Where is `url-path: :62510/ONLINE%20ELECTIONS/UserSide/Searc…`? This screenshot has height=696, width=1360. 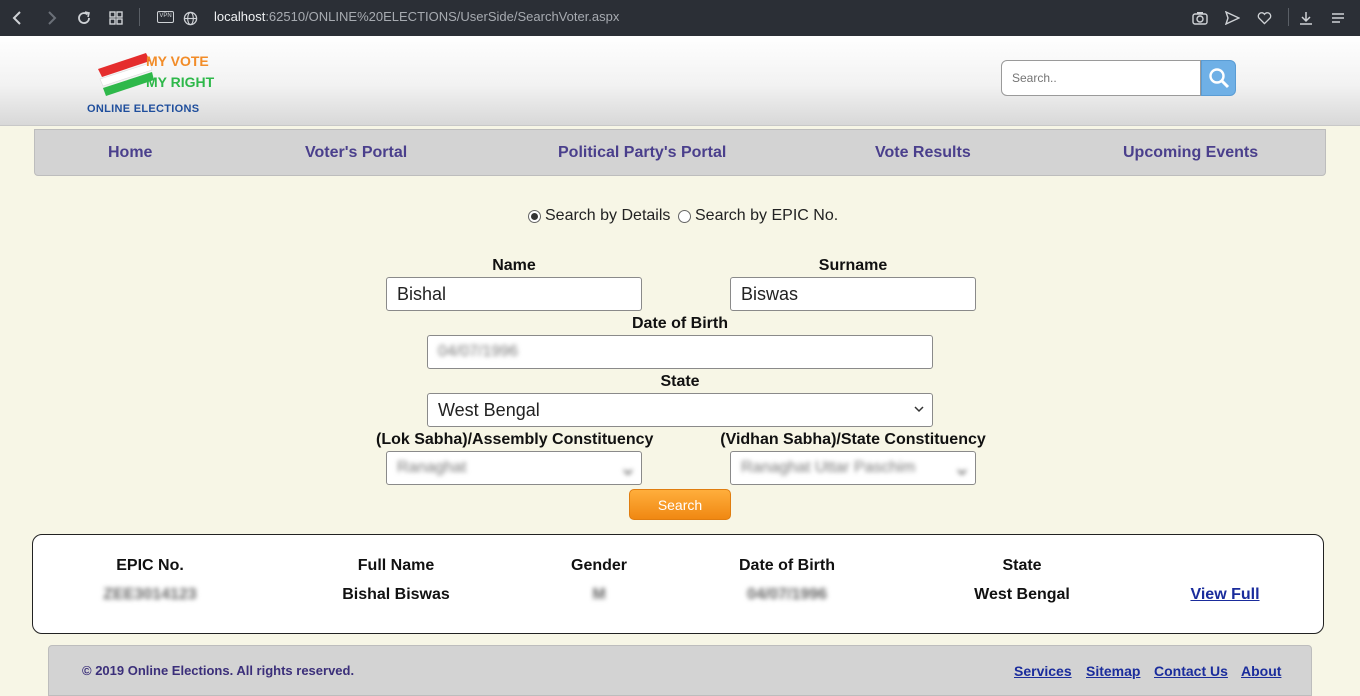
url-path: :62510/ONLINE%20ELECTIONS/UserSide/Searc… is located at coordinates (442, 16).